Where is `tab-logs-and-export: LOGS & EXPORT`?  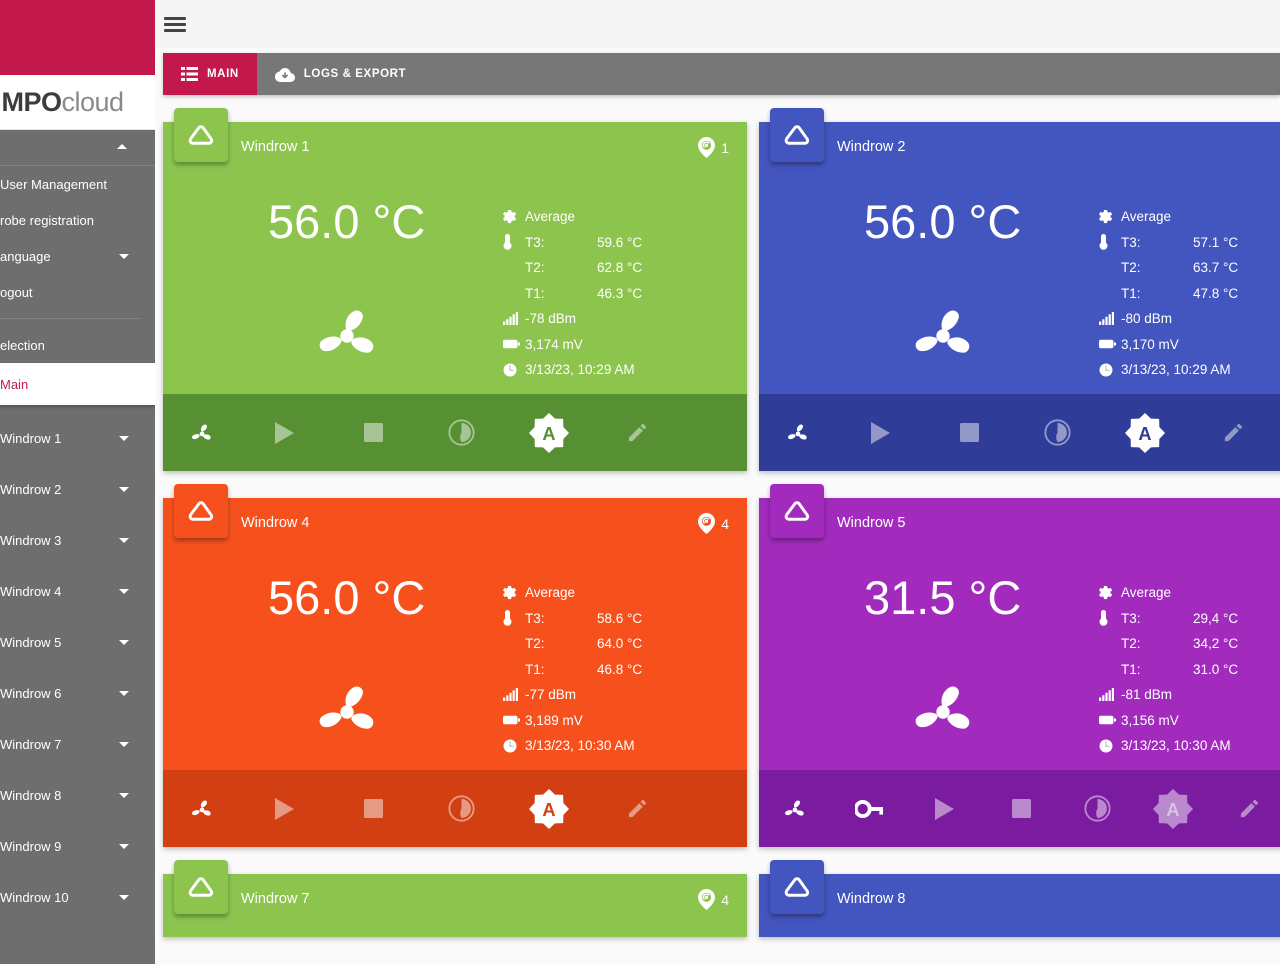 tab-logs-and-export: LOGS & EXPORT is located at coordinates (340, 74).